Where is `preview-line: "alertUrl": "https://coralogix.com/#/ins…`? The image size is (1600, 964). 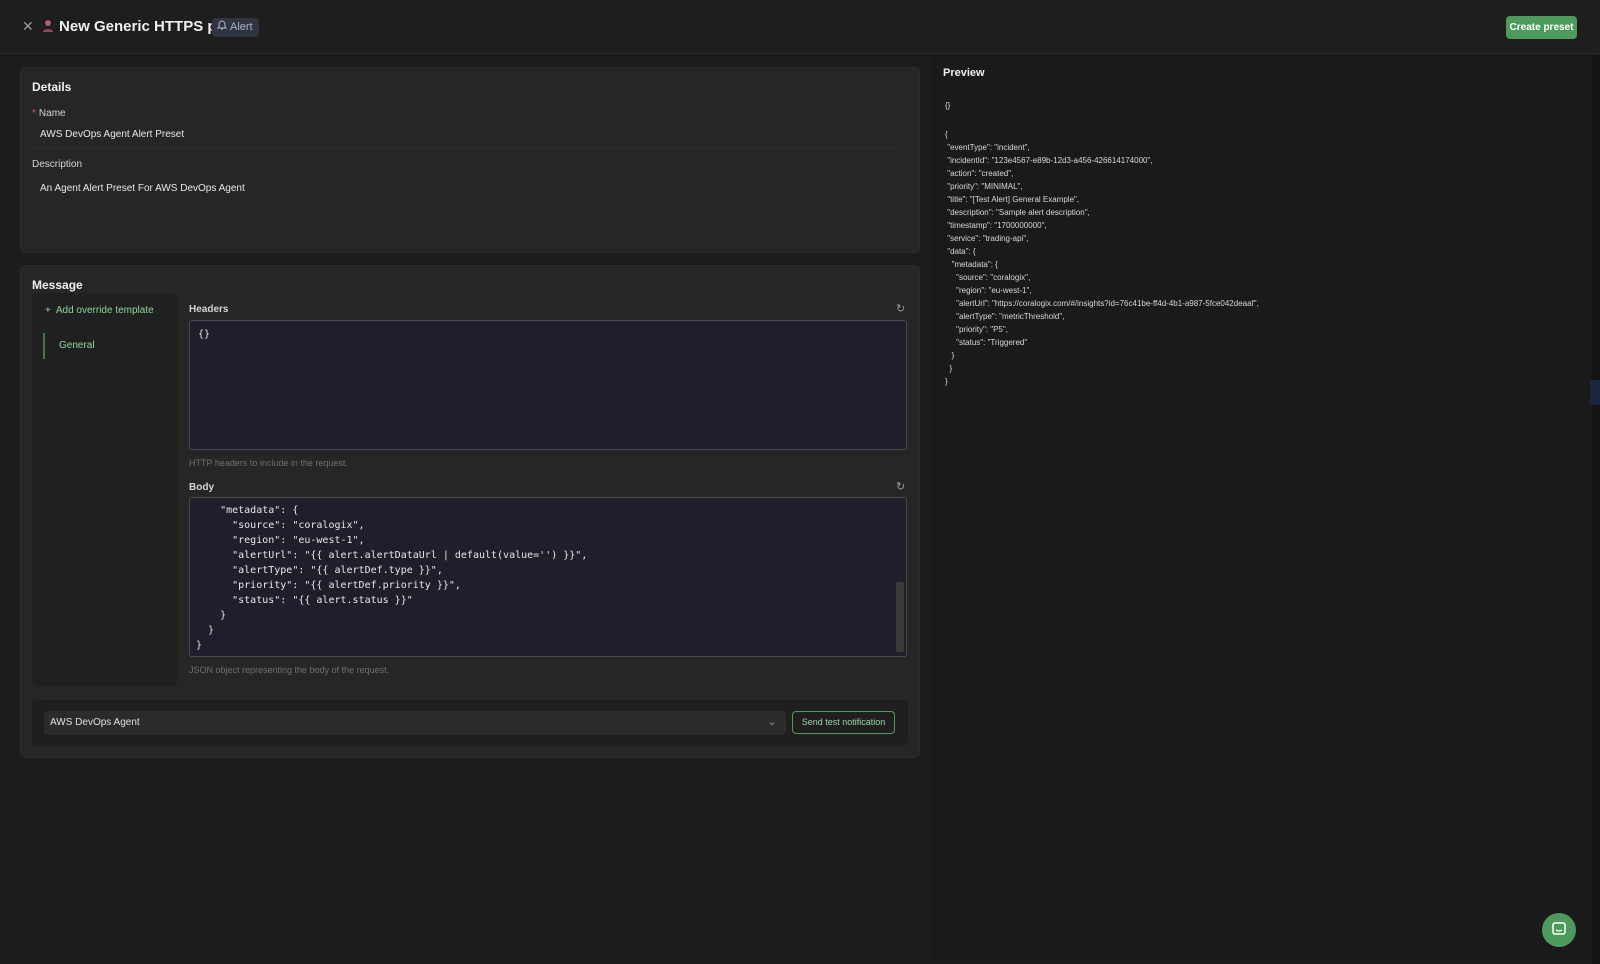
preview-line: "alertUrl": "https://coralogix.com/#/ins… is located at coordinates (1102, 303).